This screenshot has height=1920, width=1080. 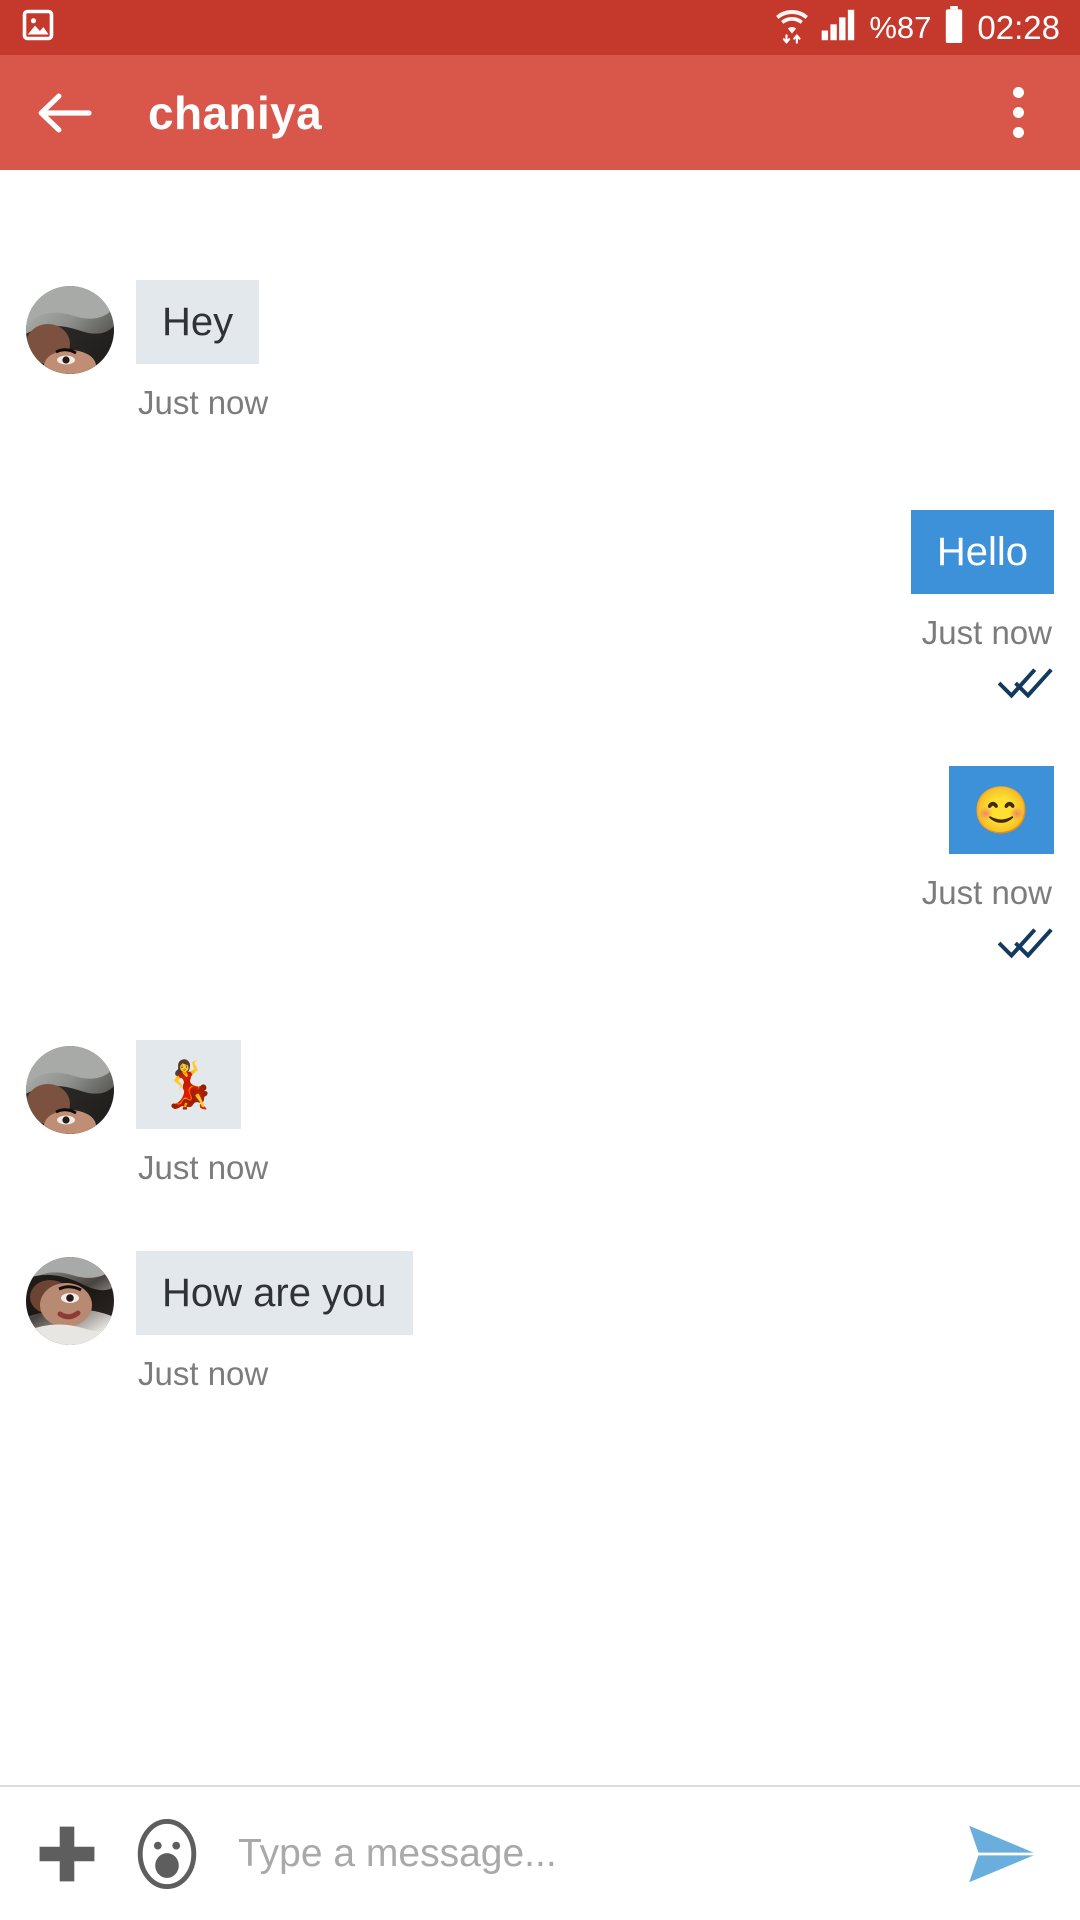 I want to click on more-vertical-icon, so click(x=1018, y=113).